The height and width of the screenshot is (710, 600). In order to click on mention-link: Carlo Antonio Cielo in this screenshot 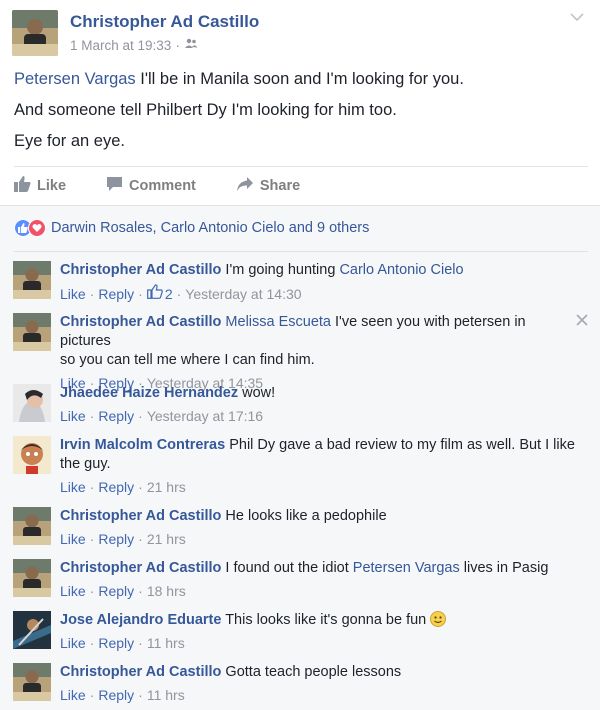, I will do `click(401, 270)`.